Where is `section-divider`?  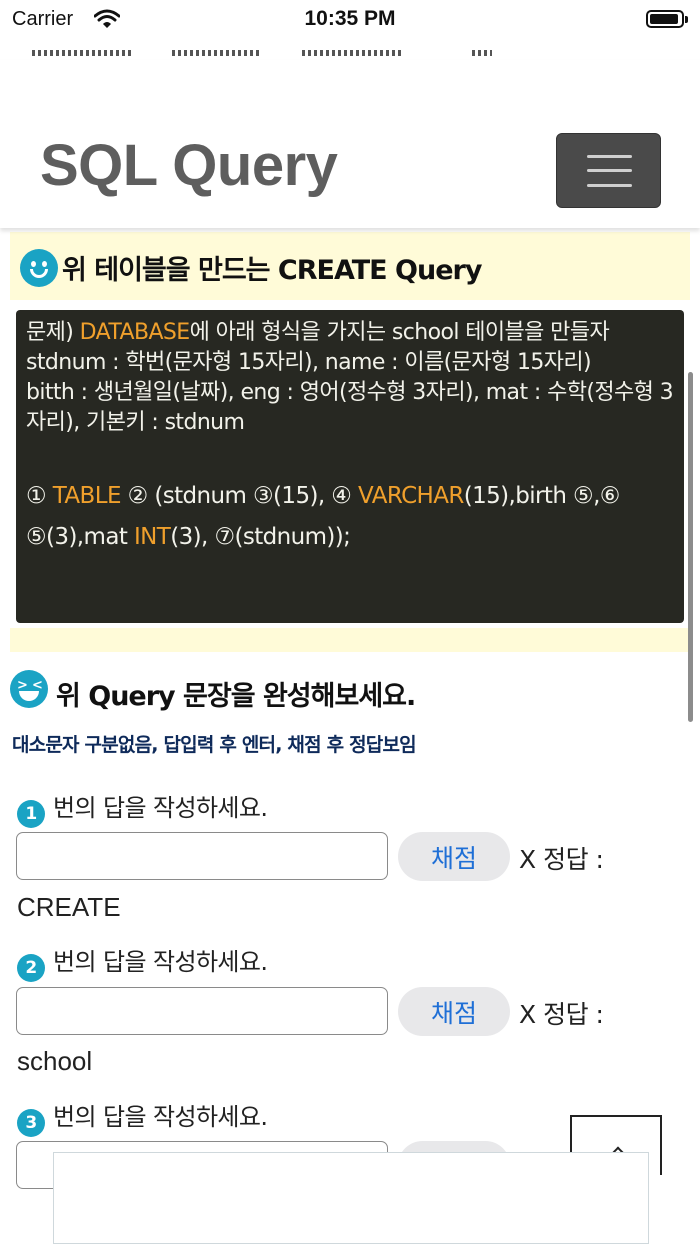 section-divider is located at coordinates (350, 640).